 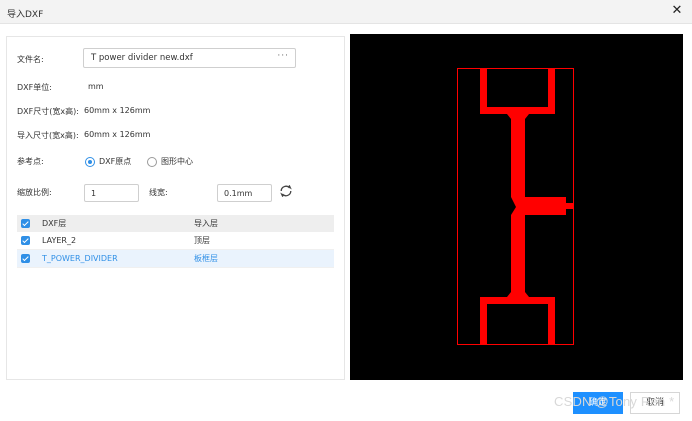 What do you see at coordinates (34, 87) in the screenshot?
I see `unit-label: DXF单位:` at bounding box center [34, 87].